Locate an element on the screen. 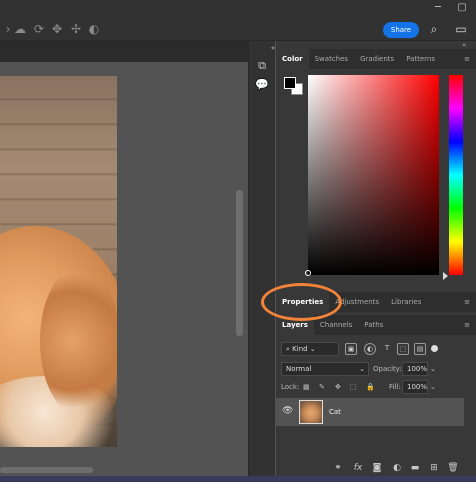  tab-gradients: Gradients is located at coordinates (377, 59).